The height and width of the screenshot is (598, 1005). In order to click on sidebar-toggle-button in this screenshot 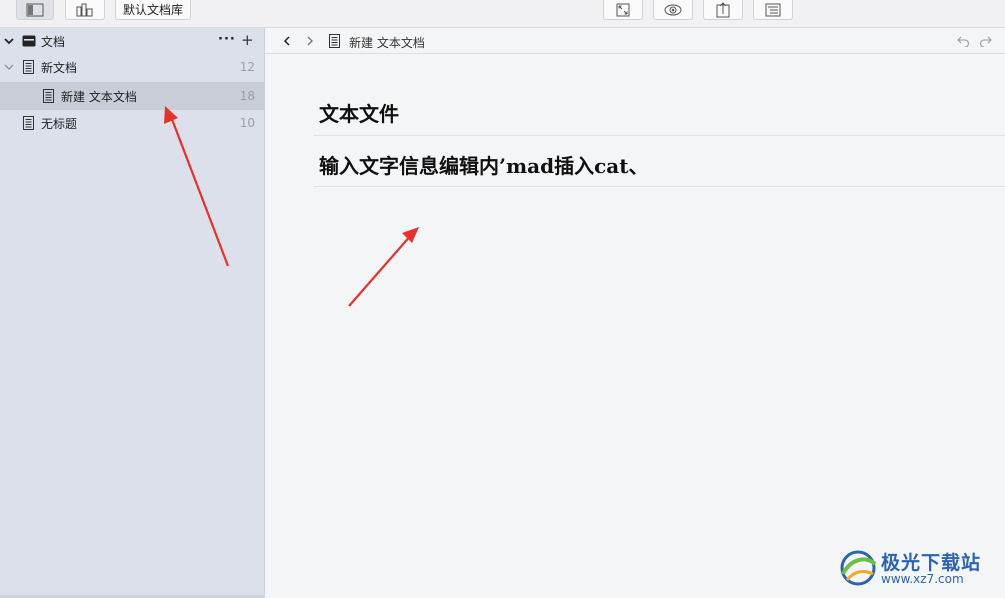, I will do `click(35, 10)`.